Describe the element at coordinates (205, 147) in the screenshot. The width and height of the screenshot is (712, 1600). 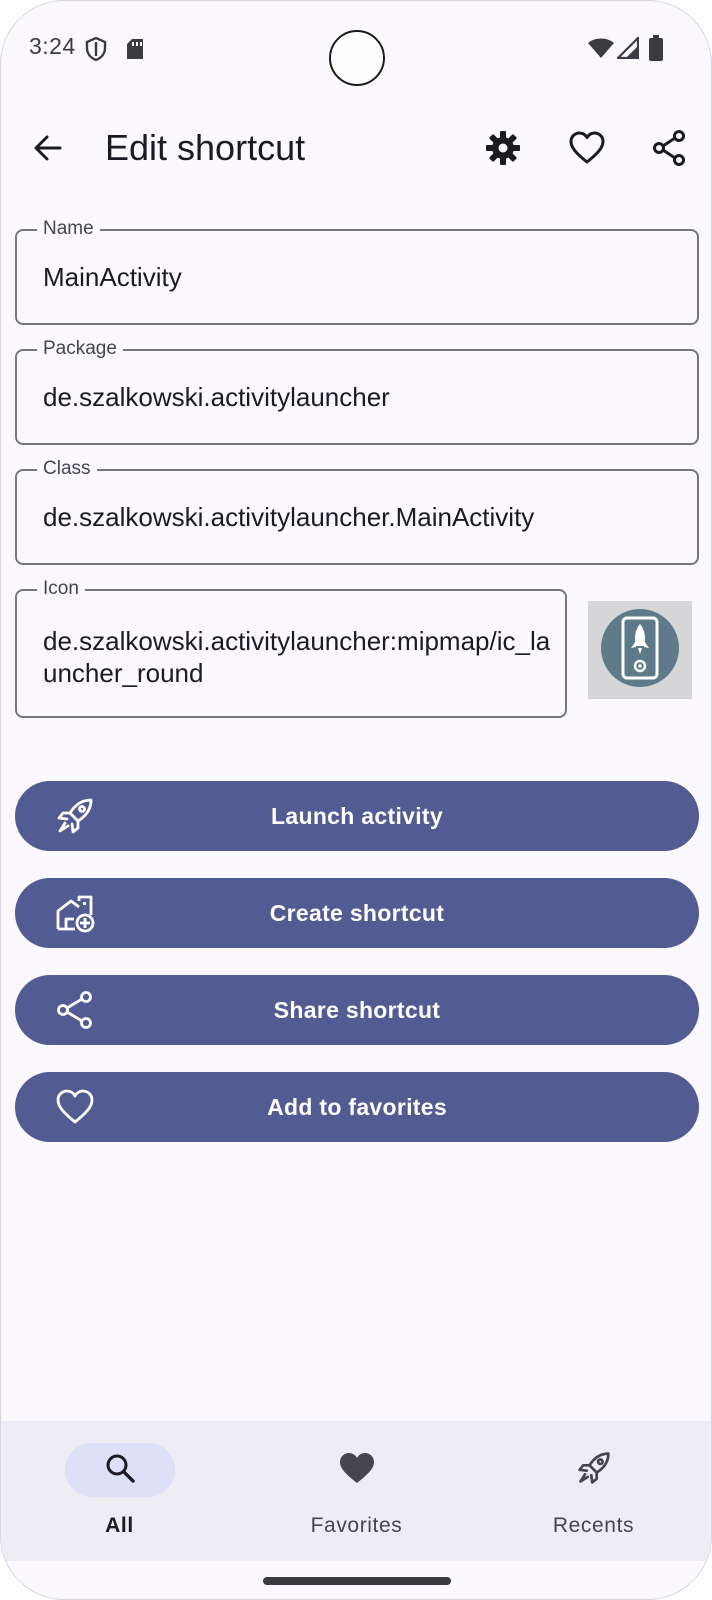
I see `page-title: Edit shortcut` at that location.